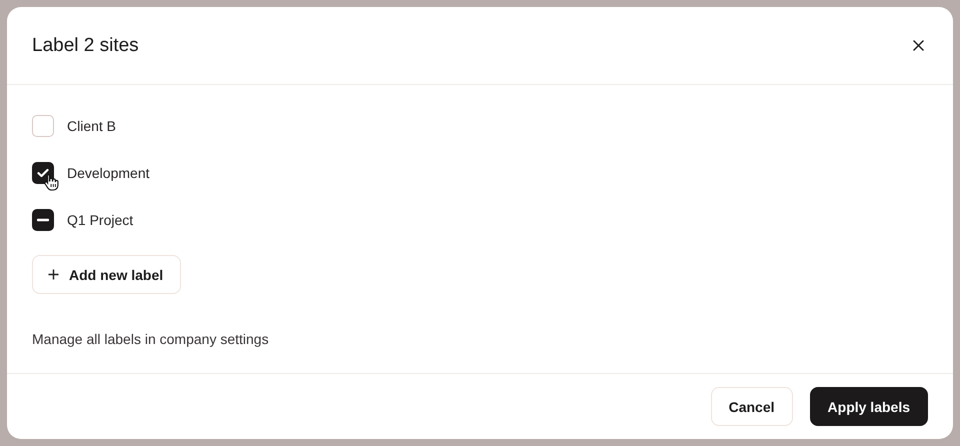  What do you see at coordinates (53, 274) in the screenshot?
I see `plus-icon` at bounding box center [53, 274].